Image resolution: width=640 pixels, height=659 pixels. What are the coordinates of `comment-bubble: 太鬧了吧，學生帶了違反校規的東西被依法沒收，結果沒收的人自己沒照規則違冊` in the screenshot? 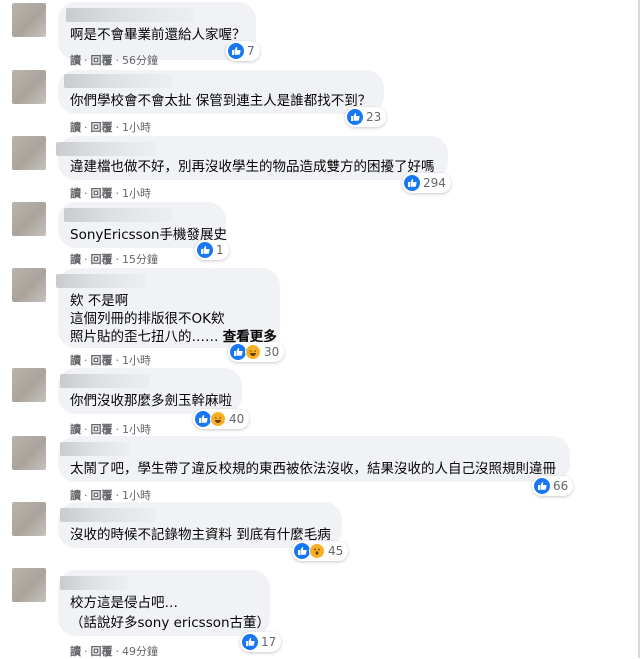 It's located at (314, 459).